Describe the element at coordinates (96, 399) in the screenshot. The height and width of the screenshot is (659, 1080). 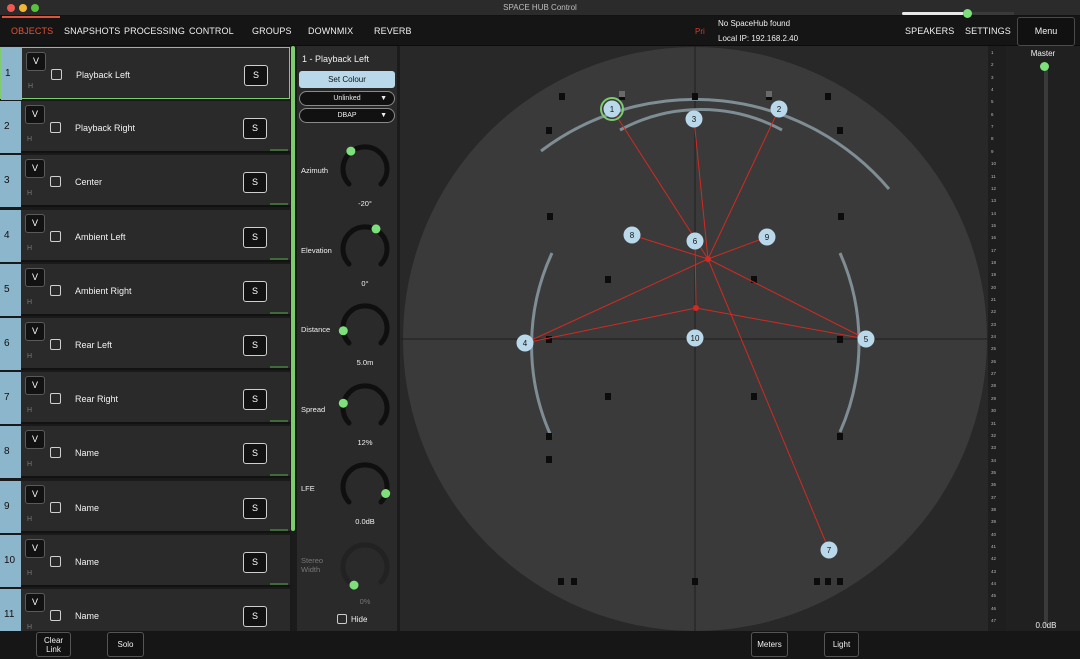
I see `object-name: Rear Right` at that location.